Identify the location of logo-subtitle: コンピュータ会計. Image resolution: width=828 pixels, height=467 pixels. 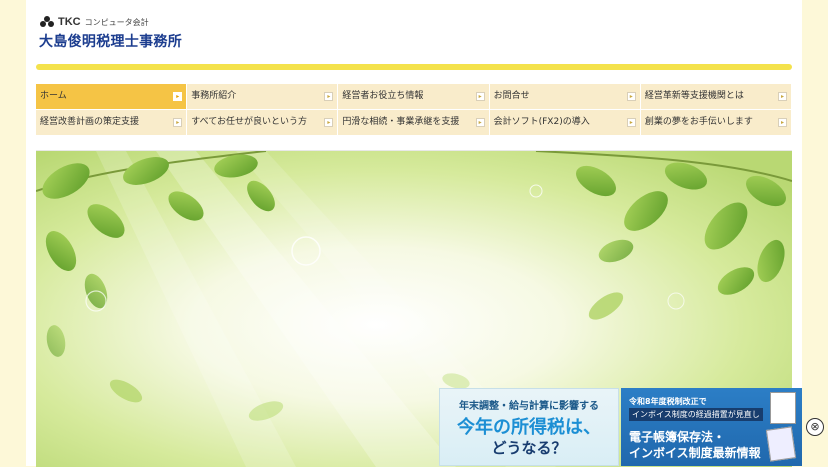
(116, 22).